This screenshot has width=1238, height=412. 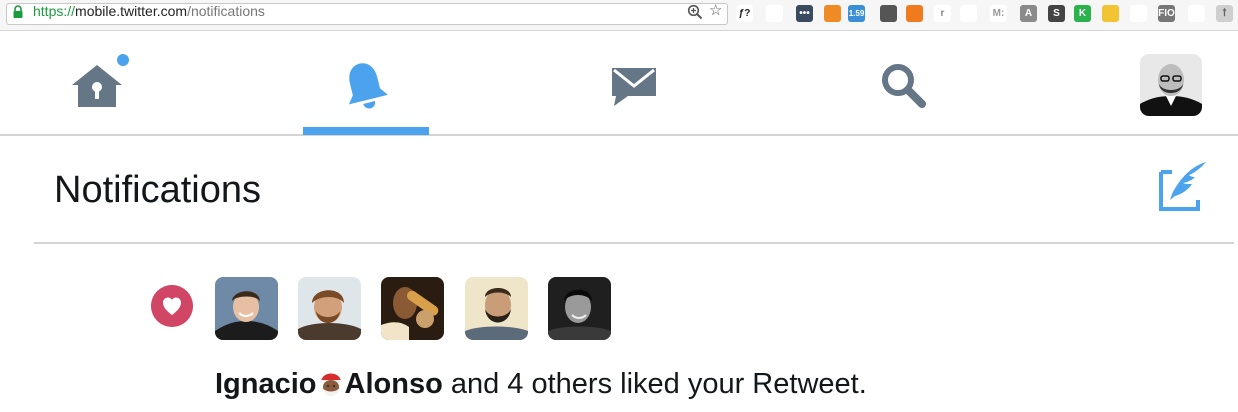 I want to click on lock-icon, so click(x=18, y=11).